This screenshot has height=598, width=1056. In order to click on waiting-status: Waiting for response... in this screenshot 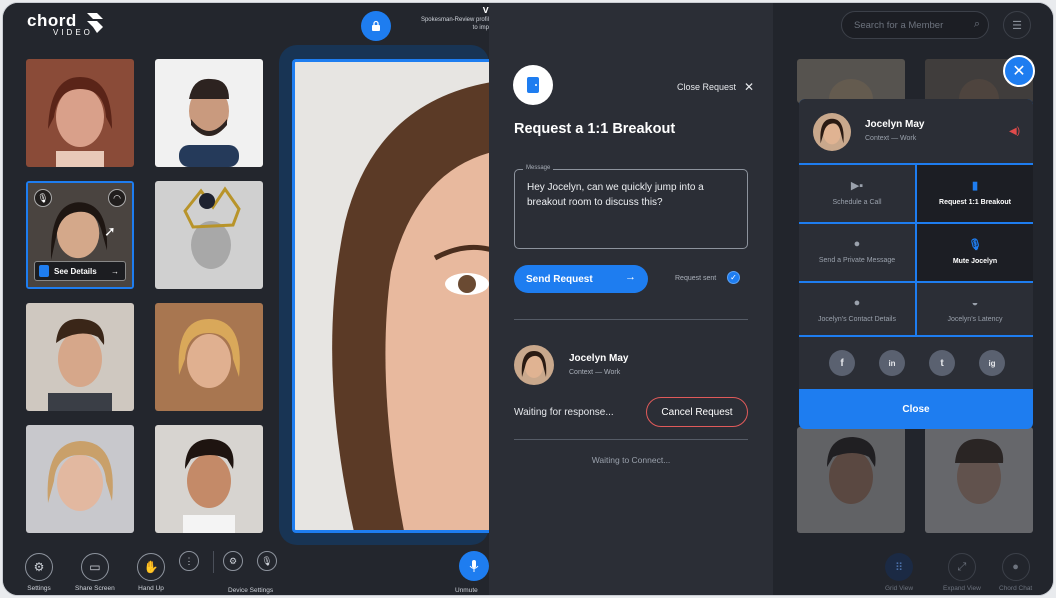, I will do `click(564, 412)`.